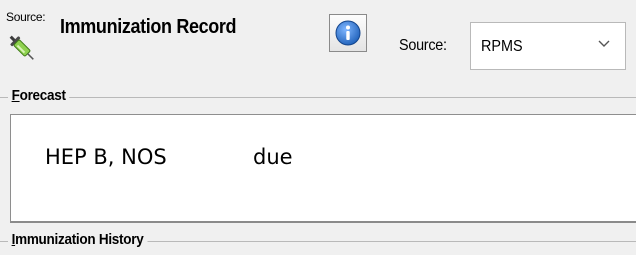 Image resolution: width=636 pixels, height=255 pixels. Describe the element at coordinates (273, 157) in the screenshot. I see `forecast-status: due` at that location.